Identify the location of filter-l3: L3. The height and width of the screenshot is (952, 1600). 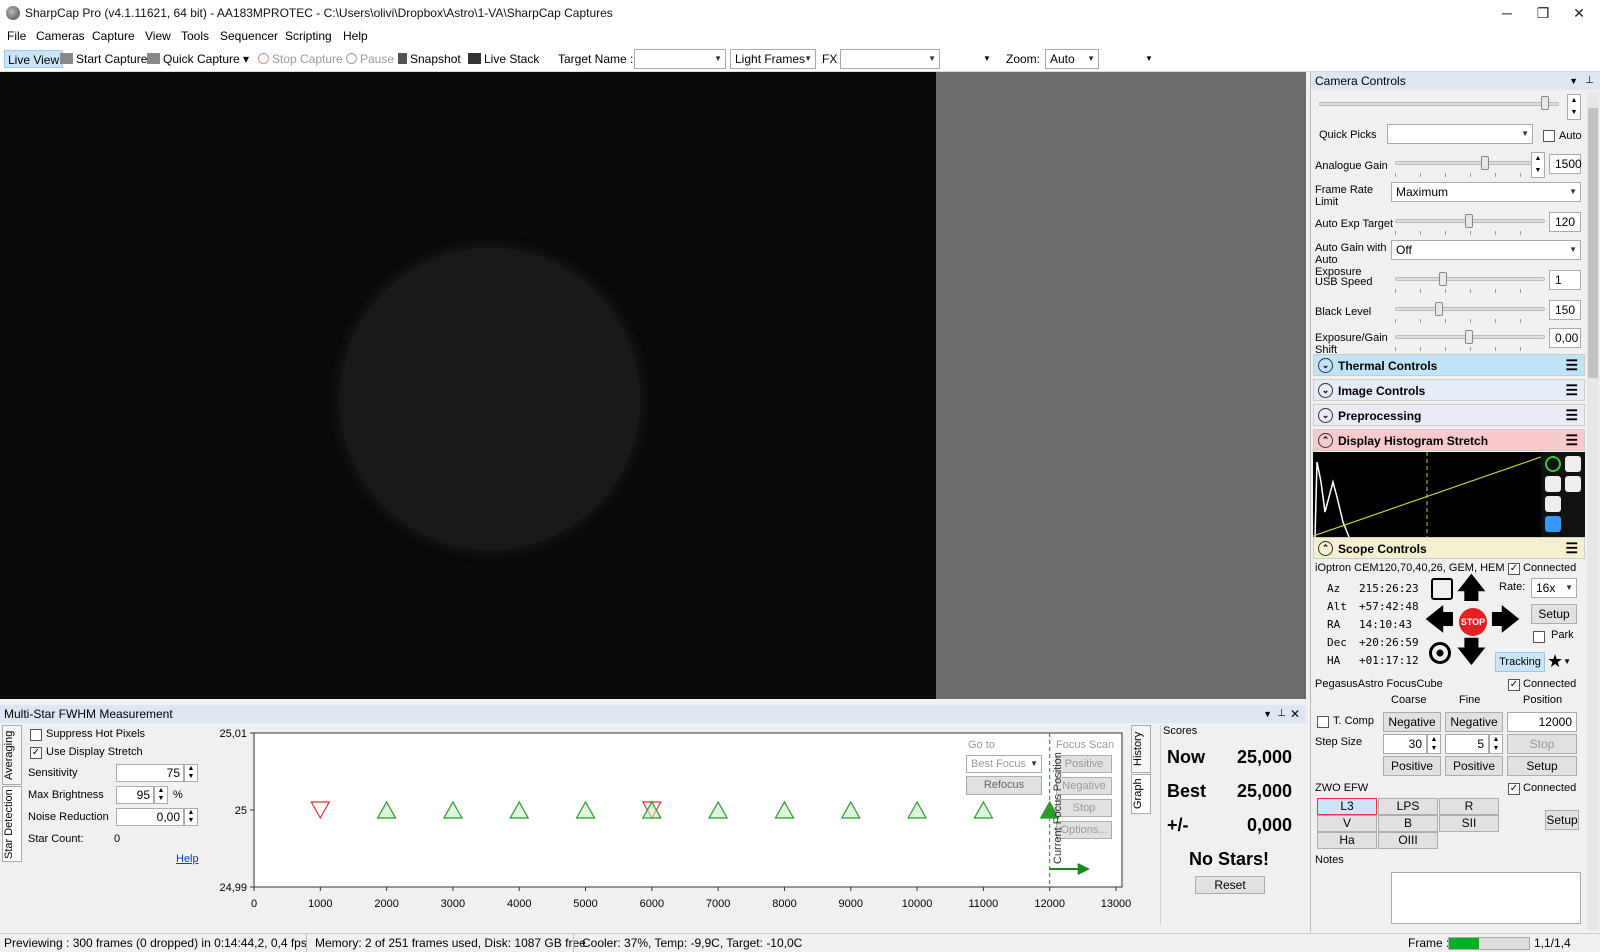
(1347, 806).